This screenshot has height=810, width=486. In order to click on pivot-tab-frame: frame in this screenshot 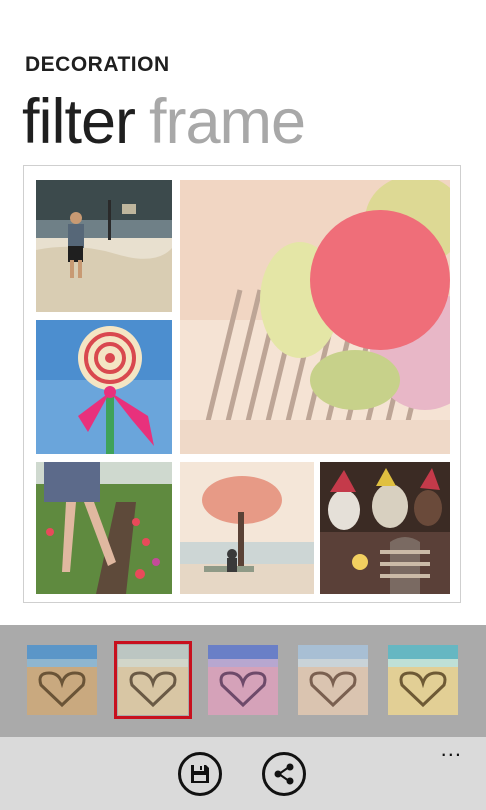, I will do `click(227, 122)`.